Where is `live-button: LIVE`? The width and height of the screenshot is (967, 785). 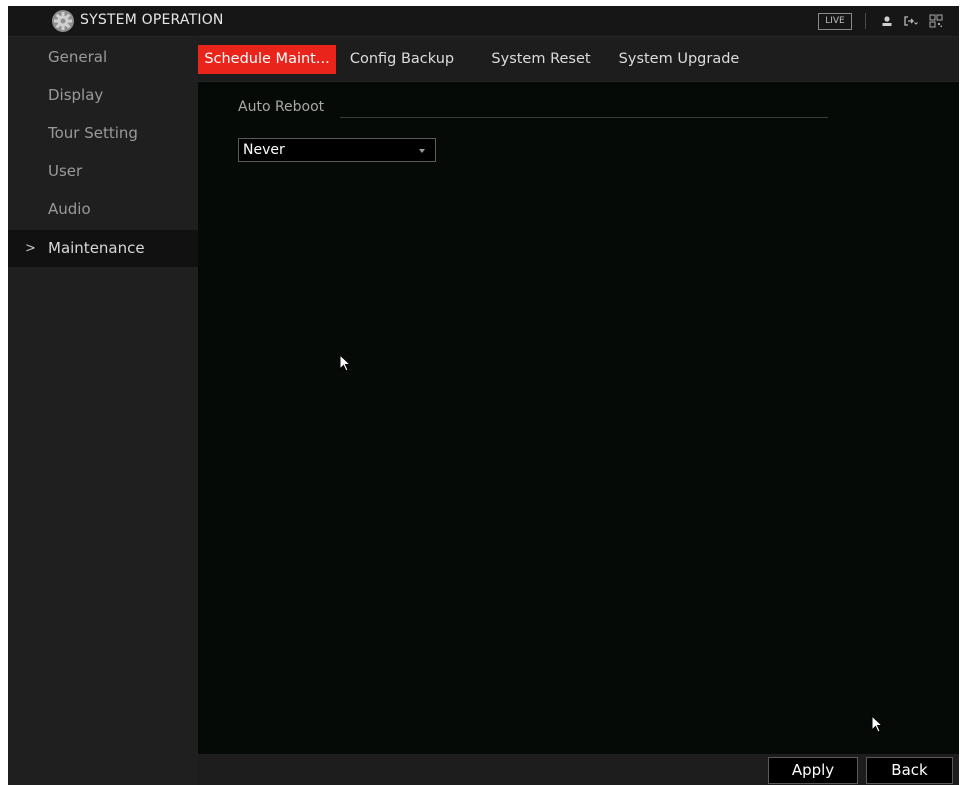 live-button: LIVE is located at coordinates (835, 21).